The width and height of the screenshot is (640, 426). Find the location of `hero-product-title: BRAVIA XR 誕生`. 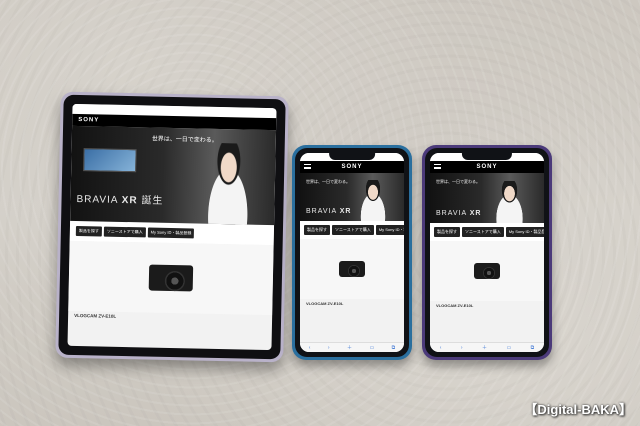

hero-product-title: BRAVIA XR 誕生 is located at coordinates (119, 198).